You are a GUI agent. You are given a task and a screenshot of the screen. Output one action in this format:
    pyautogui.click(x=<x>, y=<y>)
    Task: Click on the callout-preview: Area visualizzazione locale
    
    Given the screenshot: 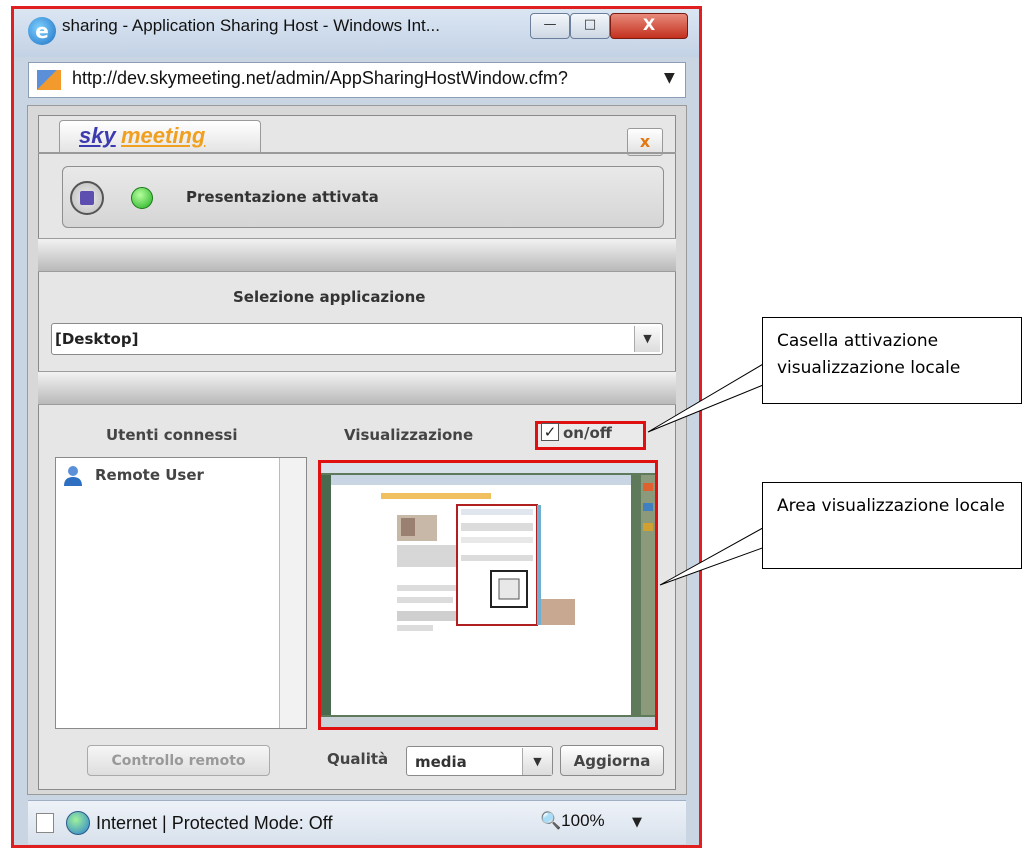 What is the action you would take?
    pyautogui.click(x=892, y=525)
    